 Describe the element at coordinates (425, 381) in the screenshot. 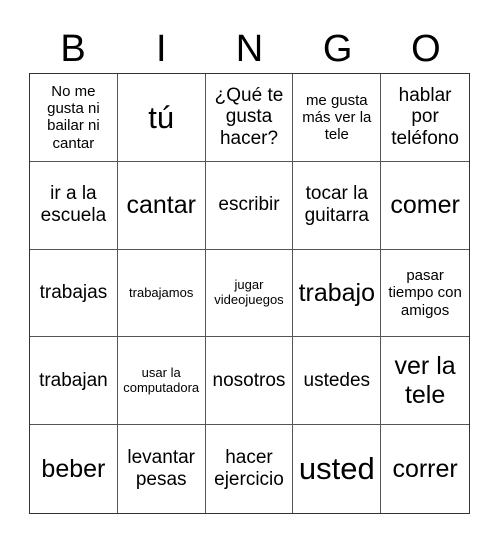

I see `bingo-cell: ver la tele` at that location.